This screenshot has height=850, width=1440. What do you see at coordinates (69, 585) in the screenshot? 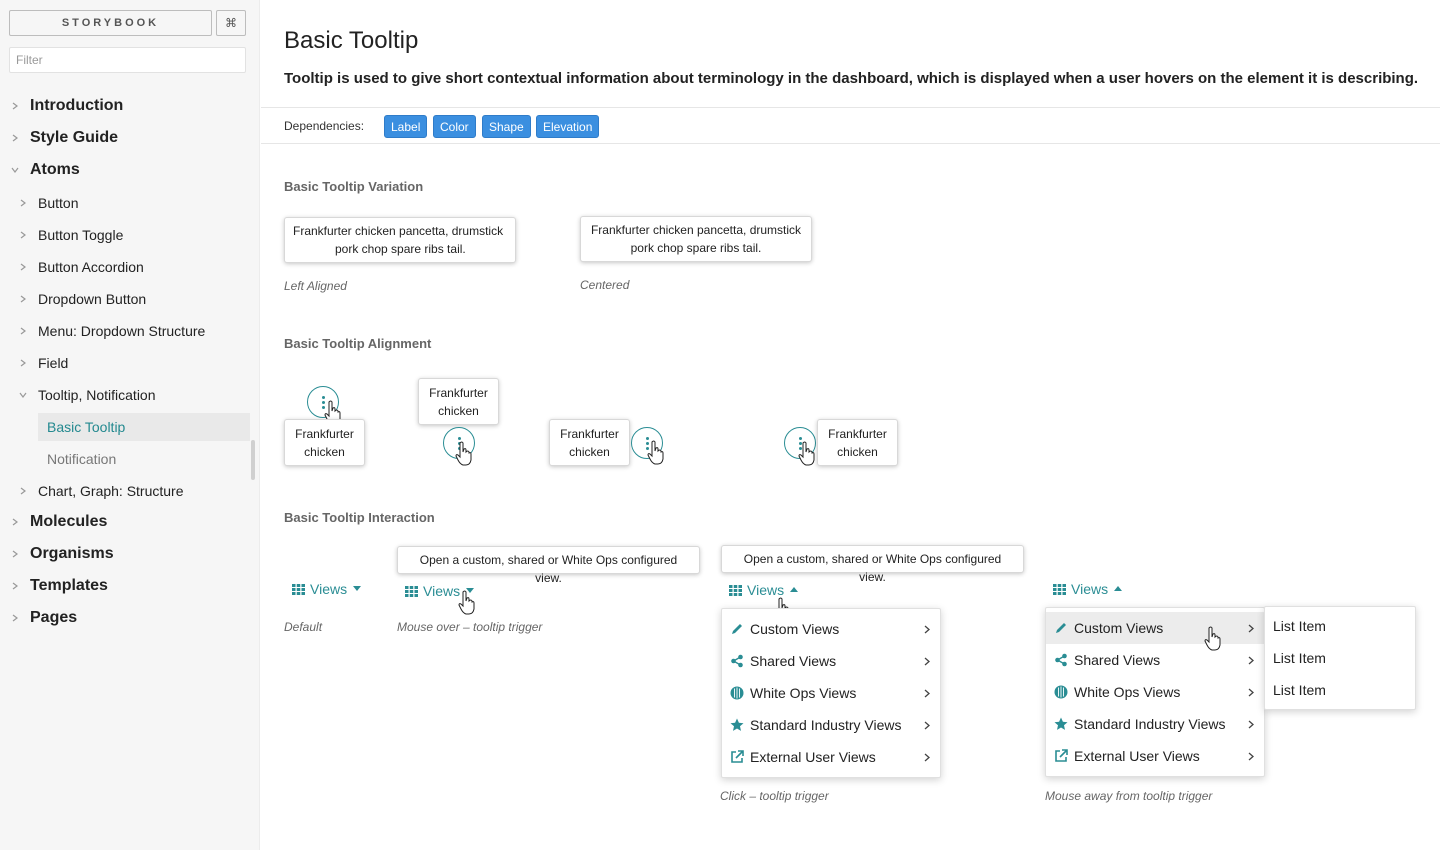
I see `nav-label: Templates` at bounding box center [69, 585].